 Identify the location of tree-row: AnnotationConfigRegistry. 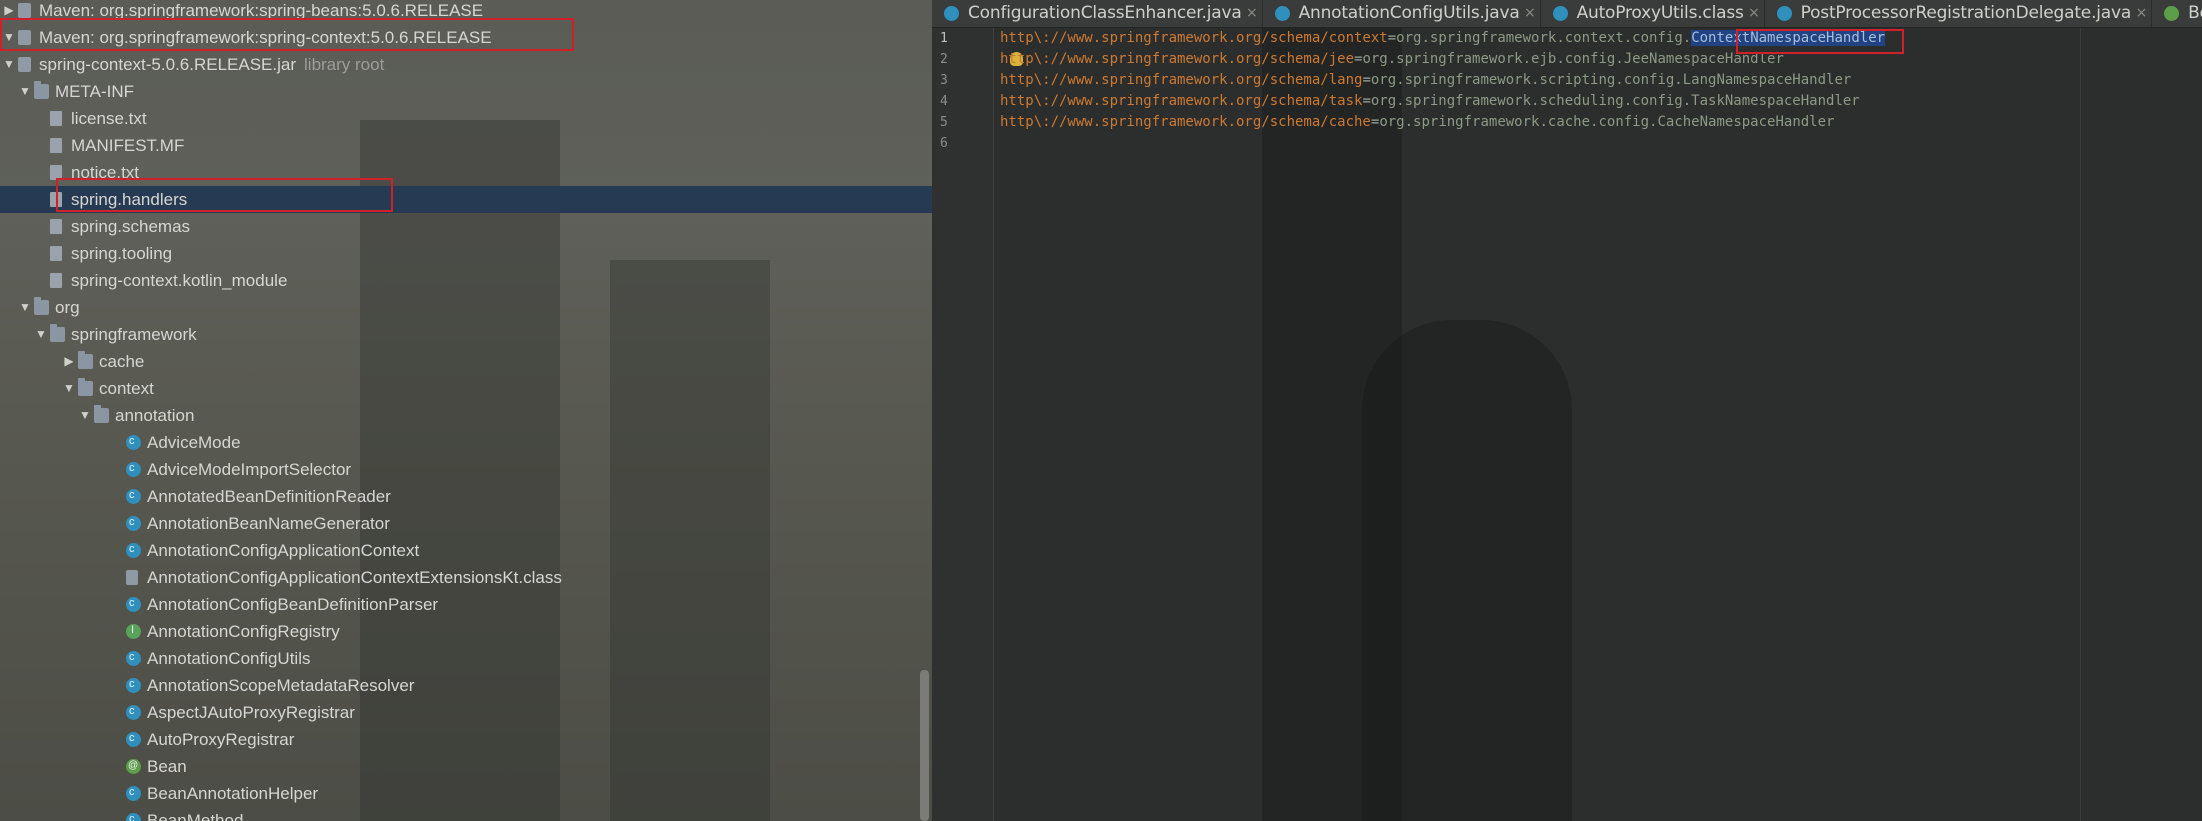
(466, 631).